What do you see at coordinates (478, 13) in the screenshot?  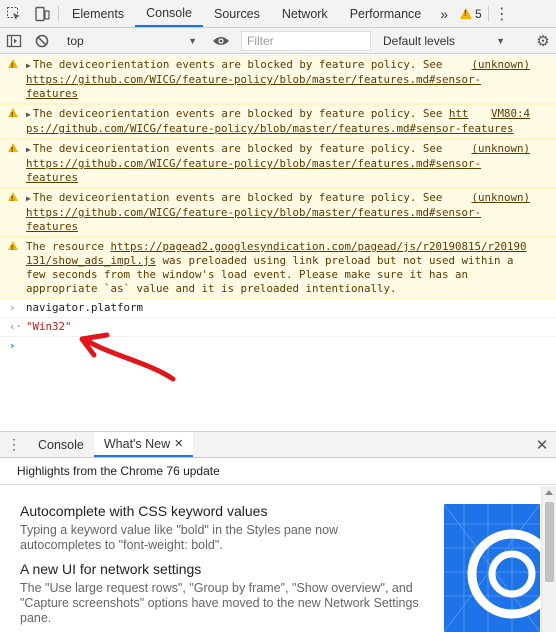 I see `warning-count: 5` at bounding box center [478, 13].